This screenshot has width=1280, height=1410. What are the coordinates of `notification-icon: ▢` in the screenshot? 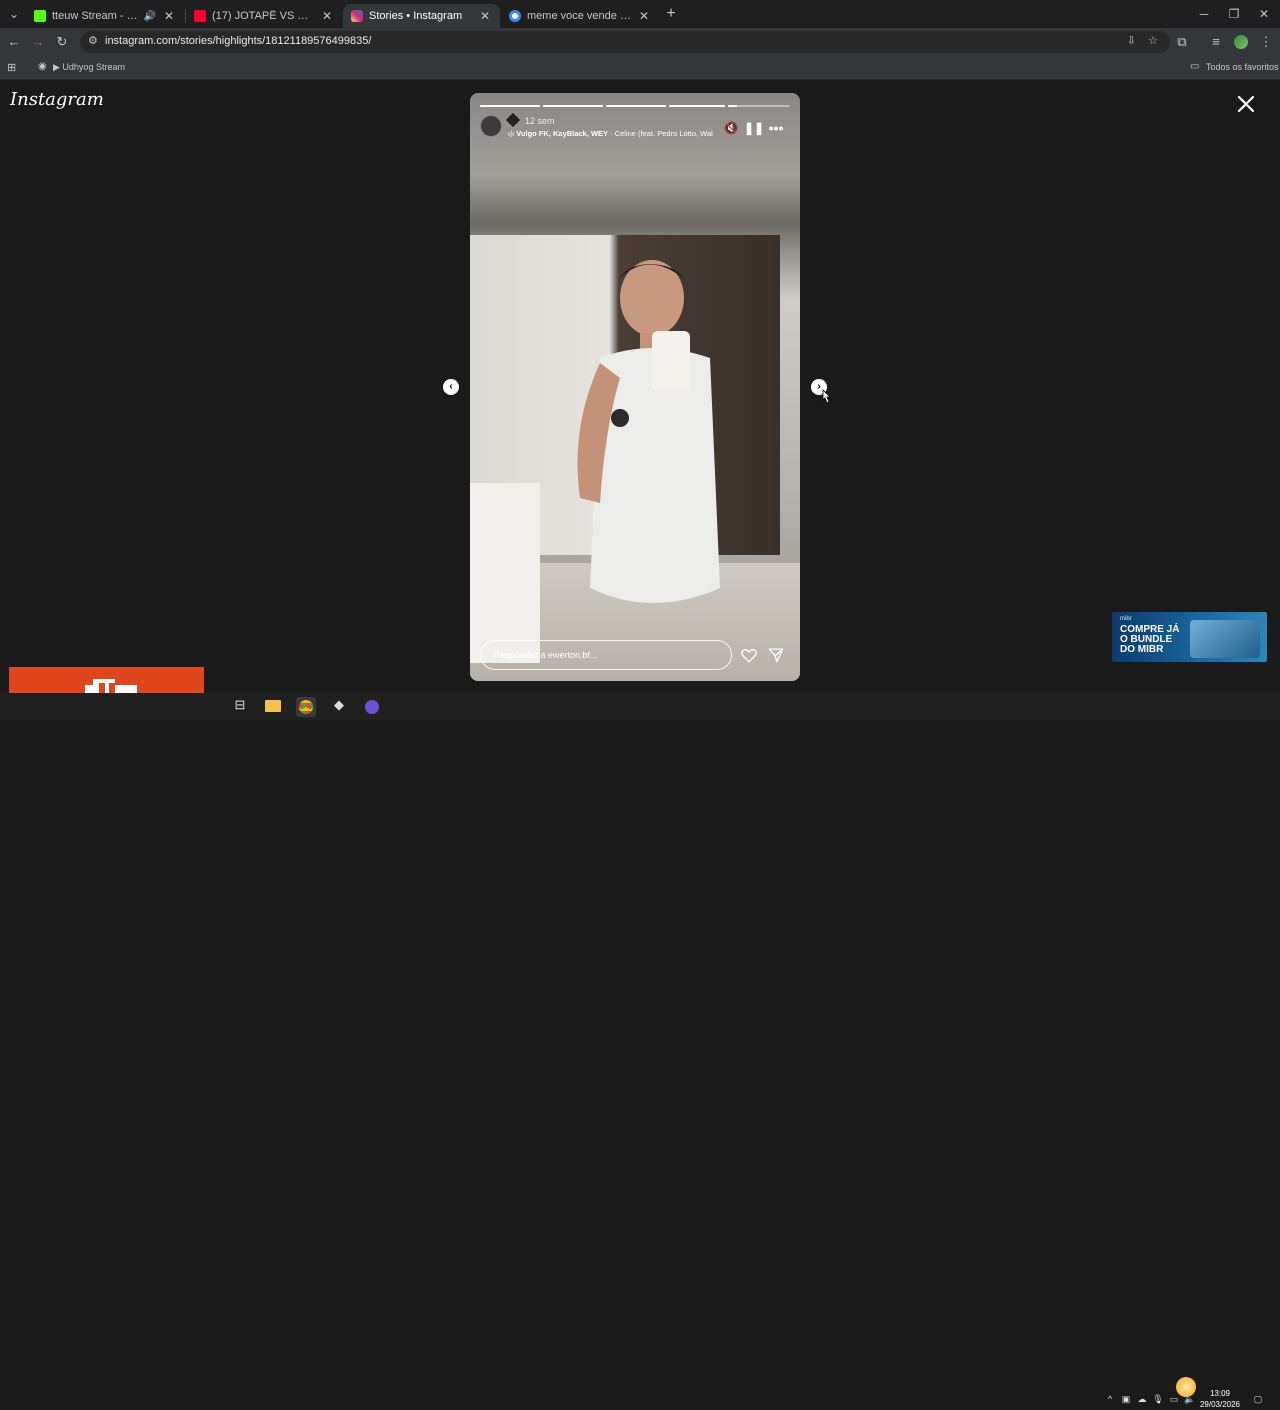 It's located at (1258, 1399).